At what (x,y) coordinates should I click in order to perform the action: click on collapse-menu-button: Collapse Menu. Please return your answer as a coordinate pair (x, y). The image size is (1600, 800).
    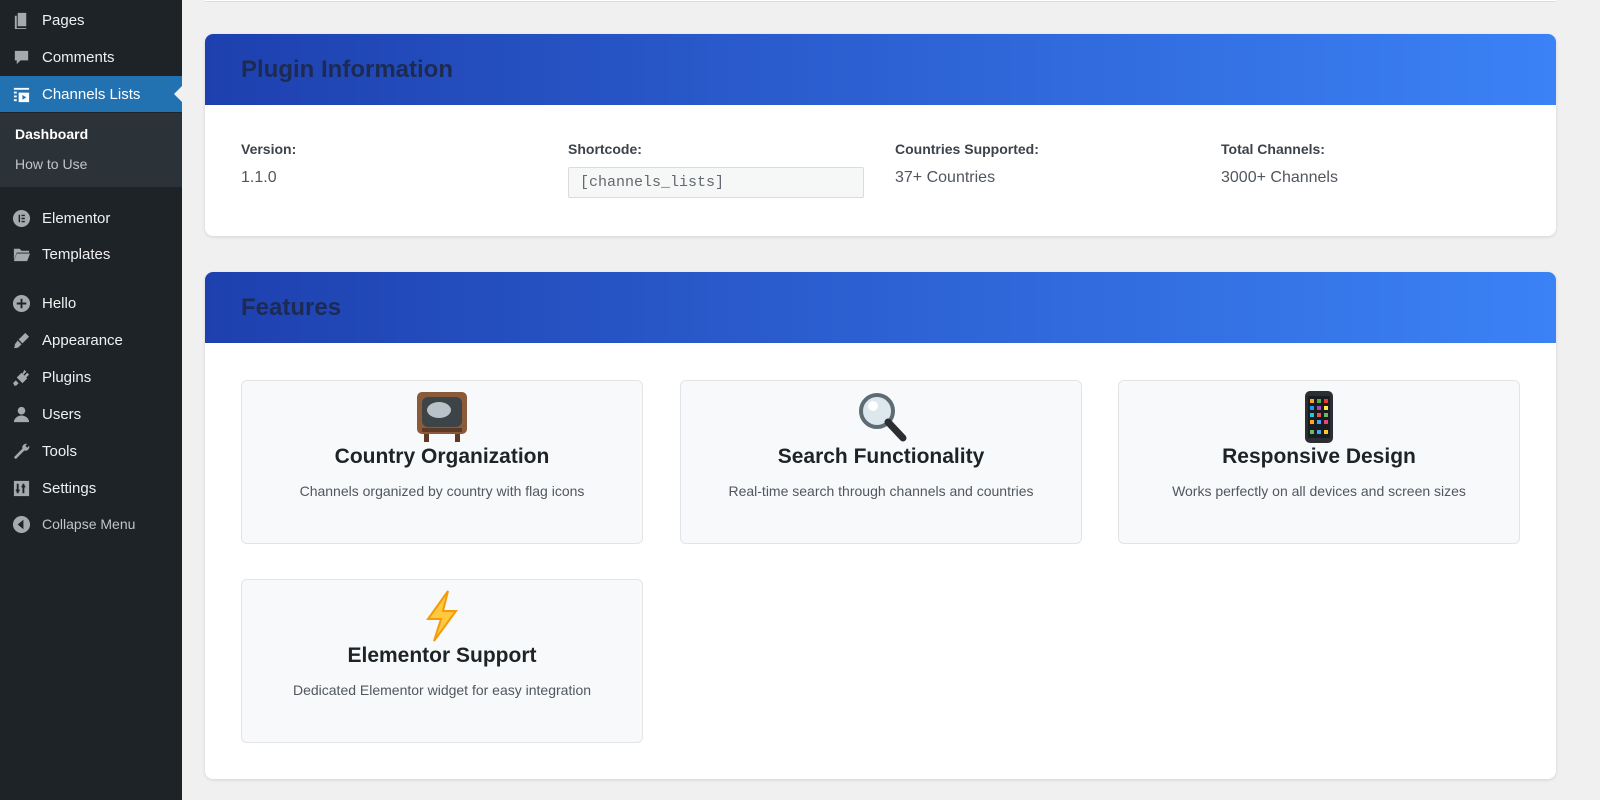
    Looking at the image, I should click on (91, 524).